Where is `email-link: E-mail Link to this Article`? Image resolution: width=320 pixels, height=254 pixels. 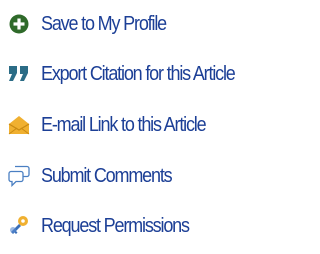
email-link: E-mail Link to this Article is located at coordinates (112, 125).